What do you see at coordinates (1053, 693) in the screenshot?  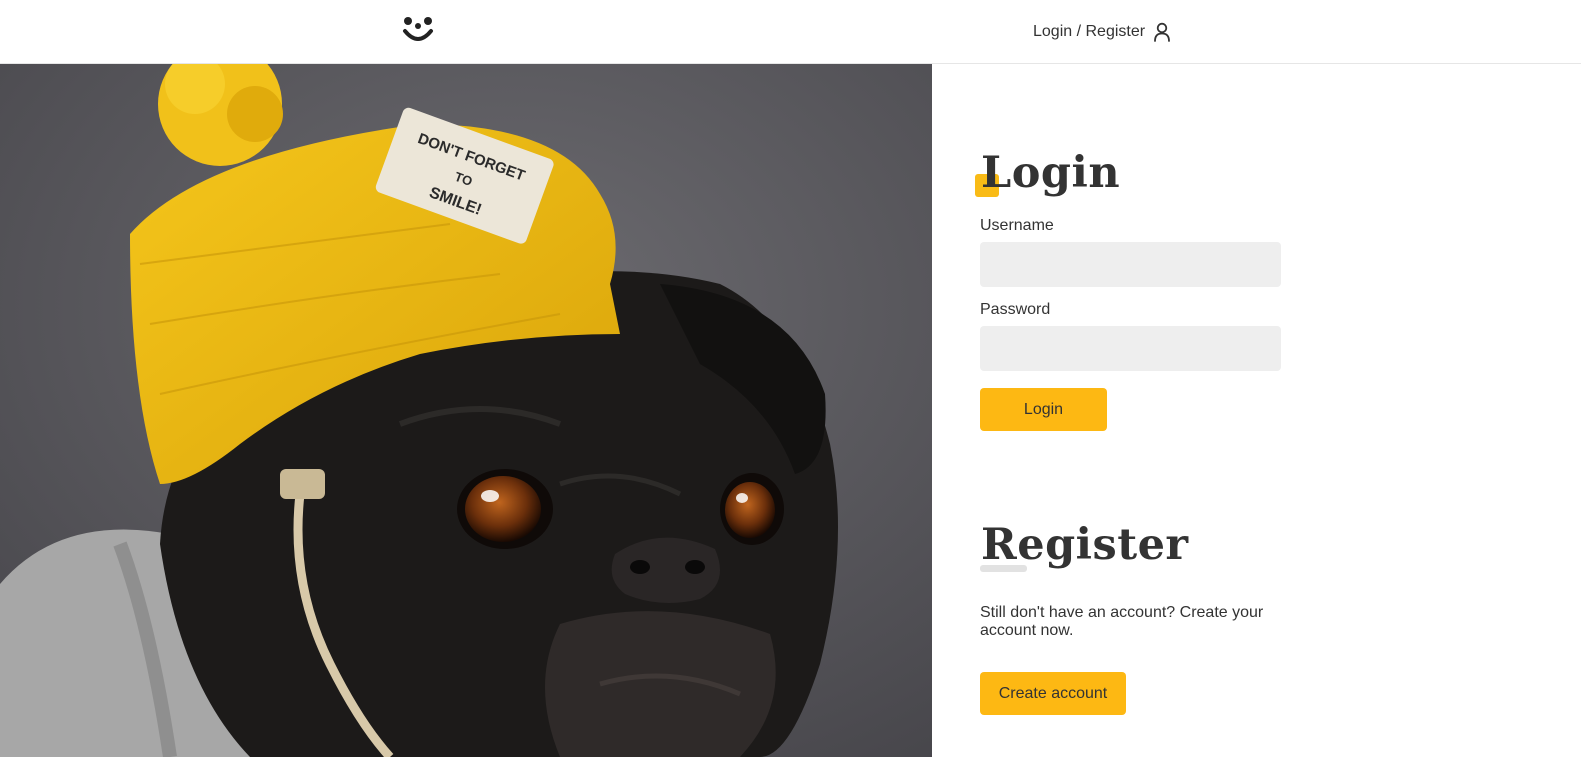 I see `create-account-button: Create account` at bounding box center [1053, 693].